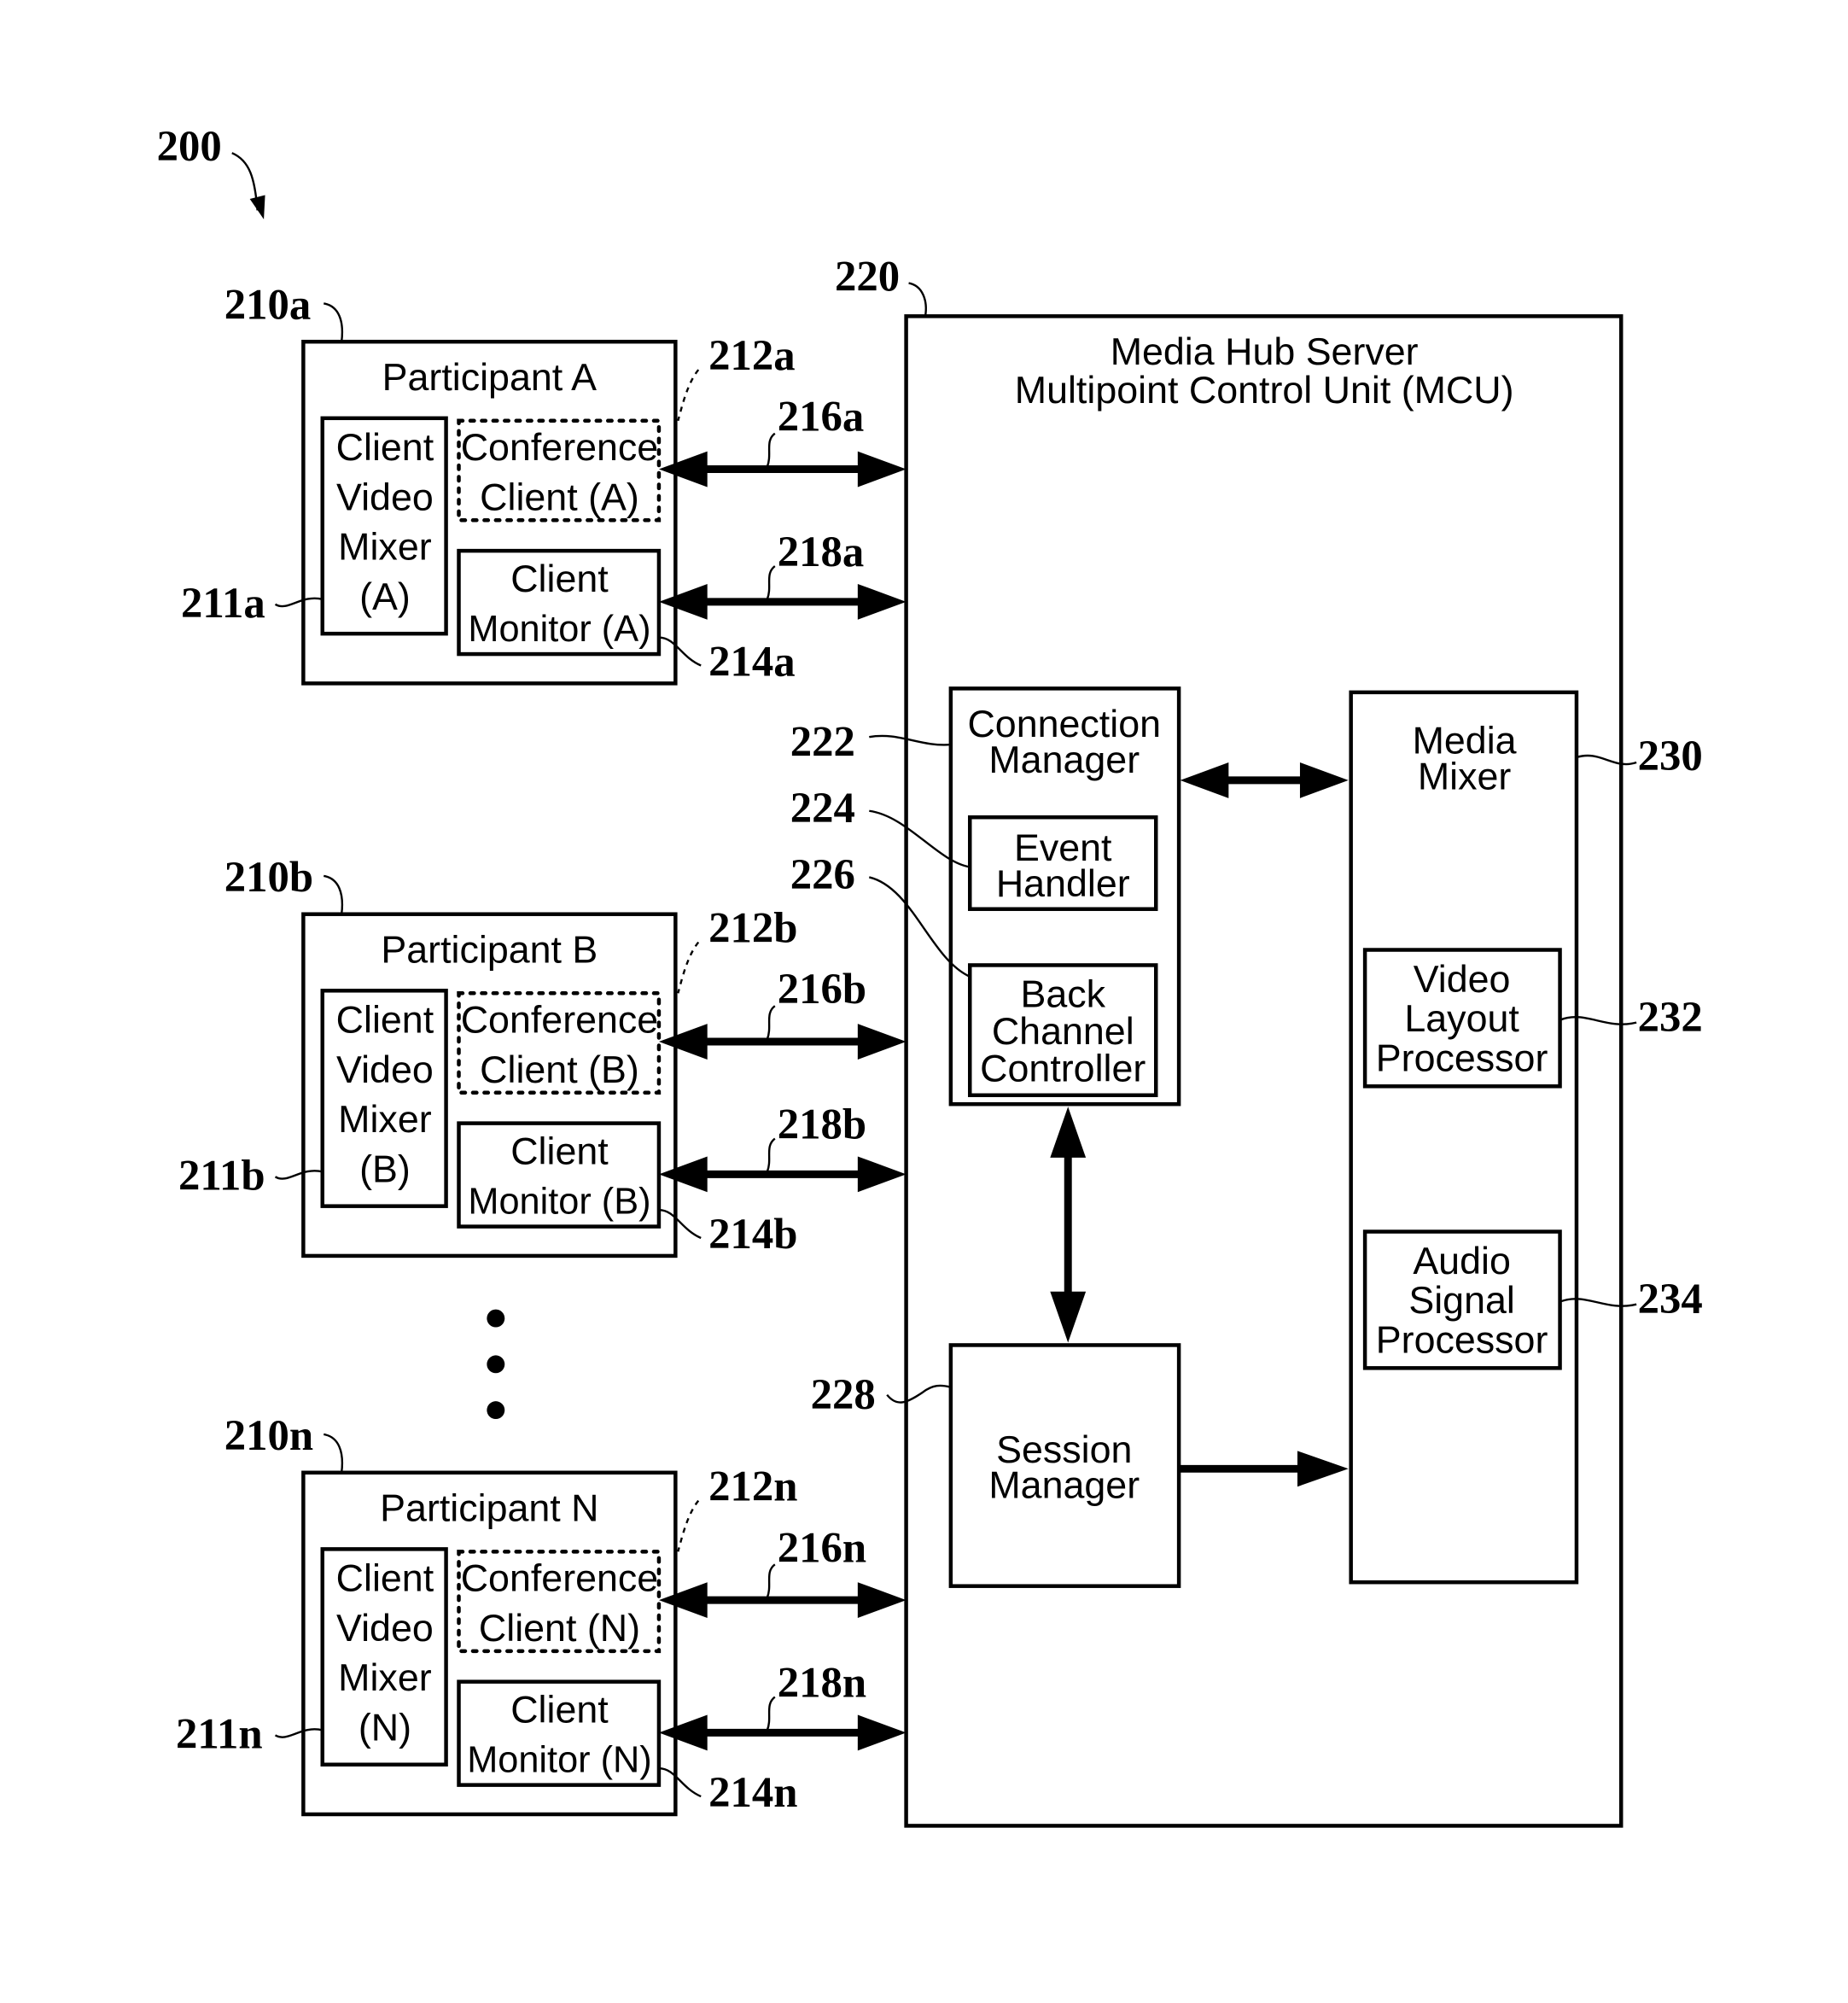 This screenshot has height=2003, width=1848. Describe the element at coordinates (559, 1628) in the screenshot. I see `conference-client-label: Client (N)` at that location.